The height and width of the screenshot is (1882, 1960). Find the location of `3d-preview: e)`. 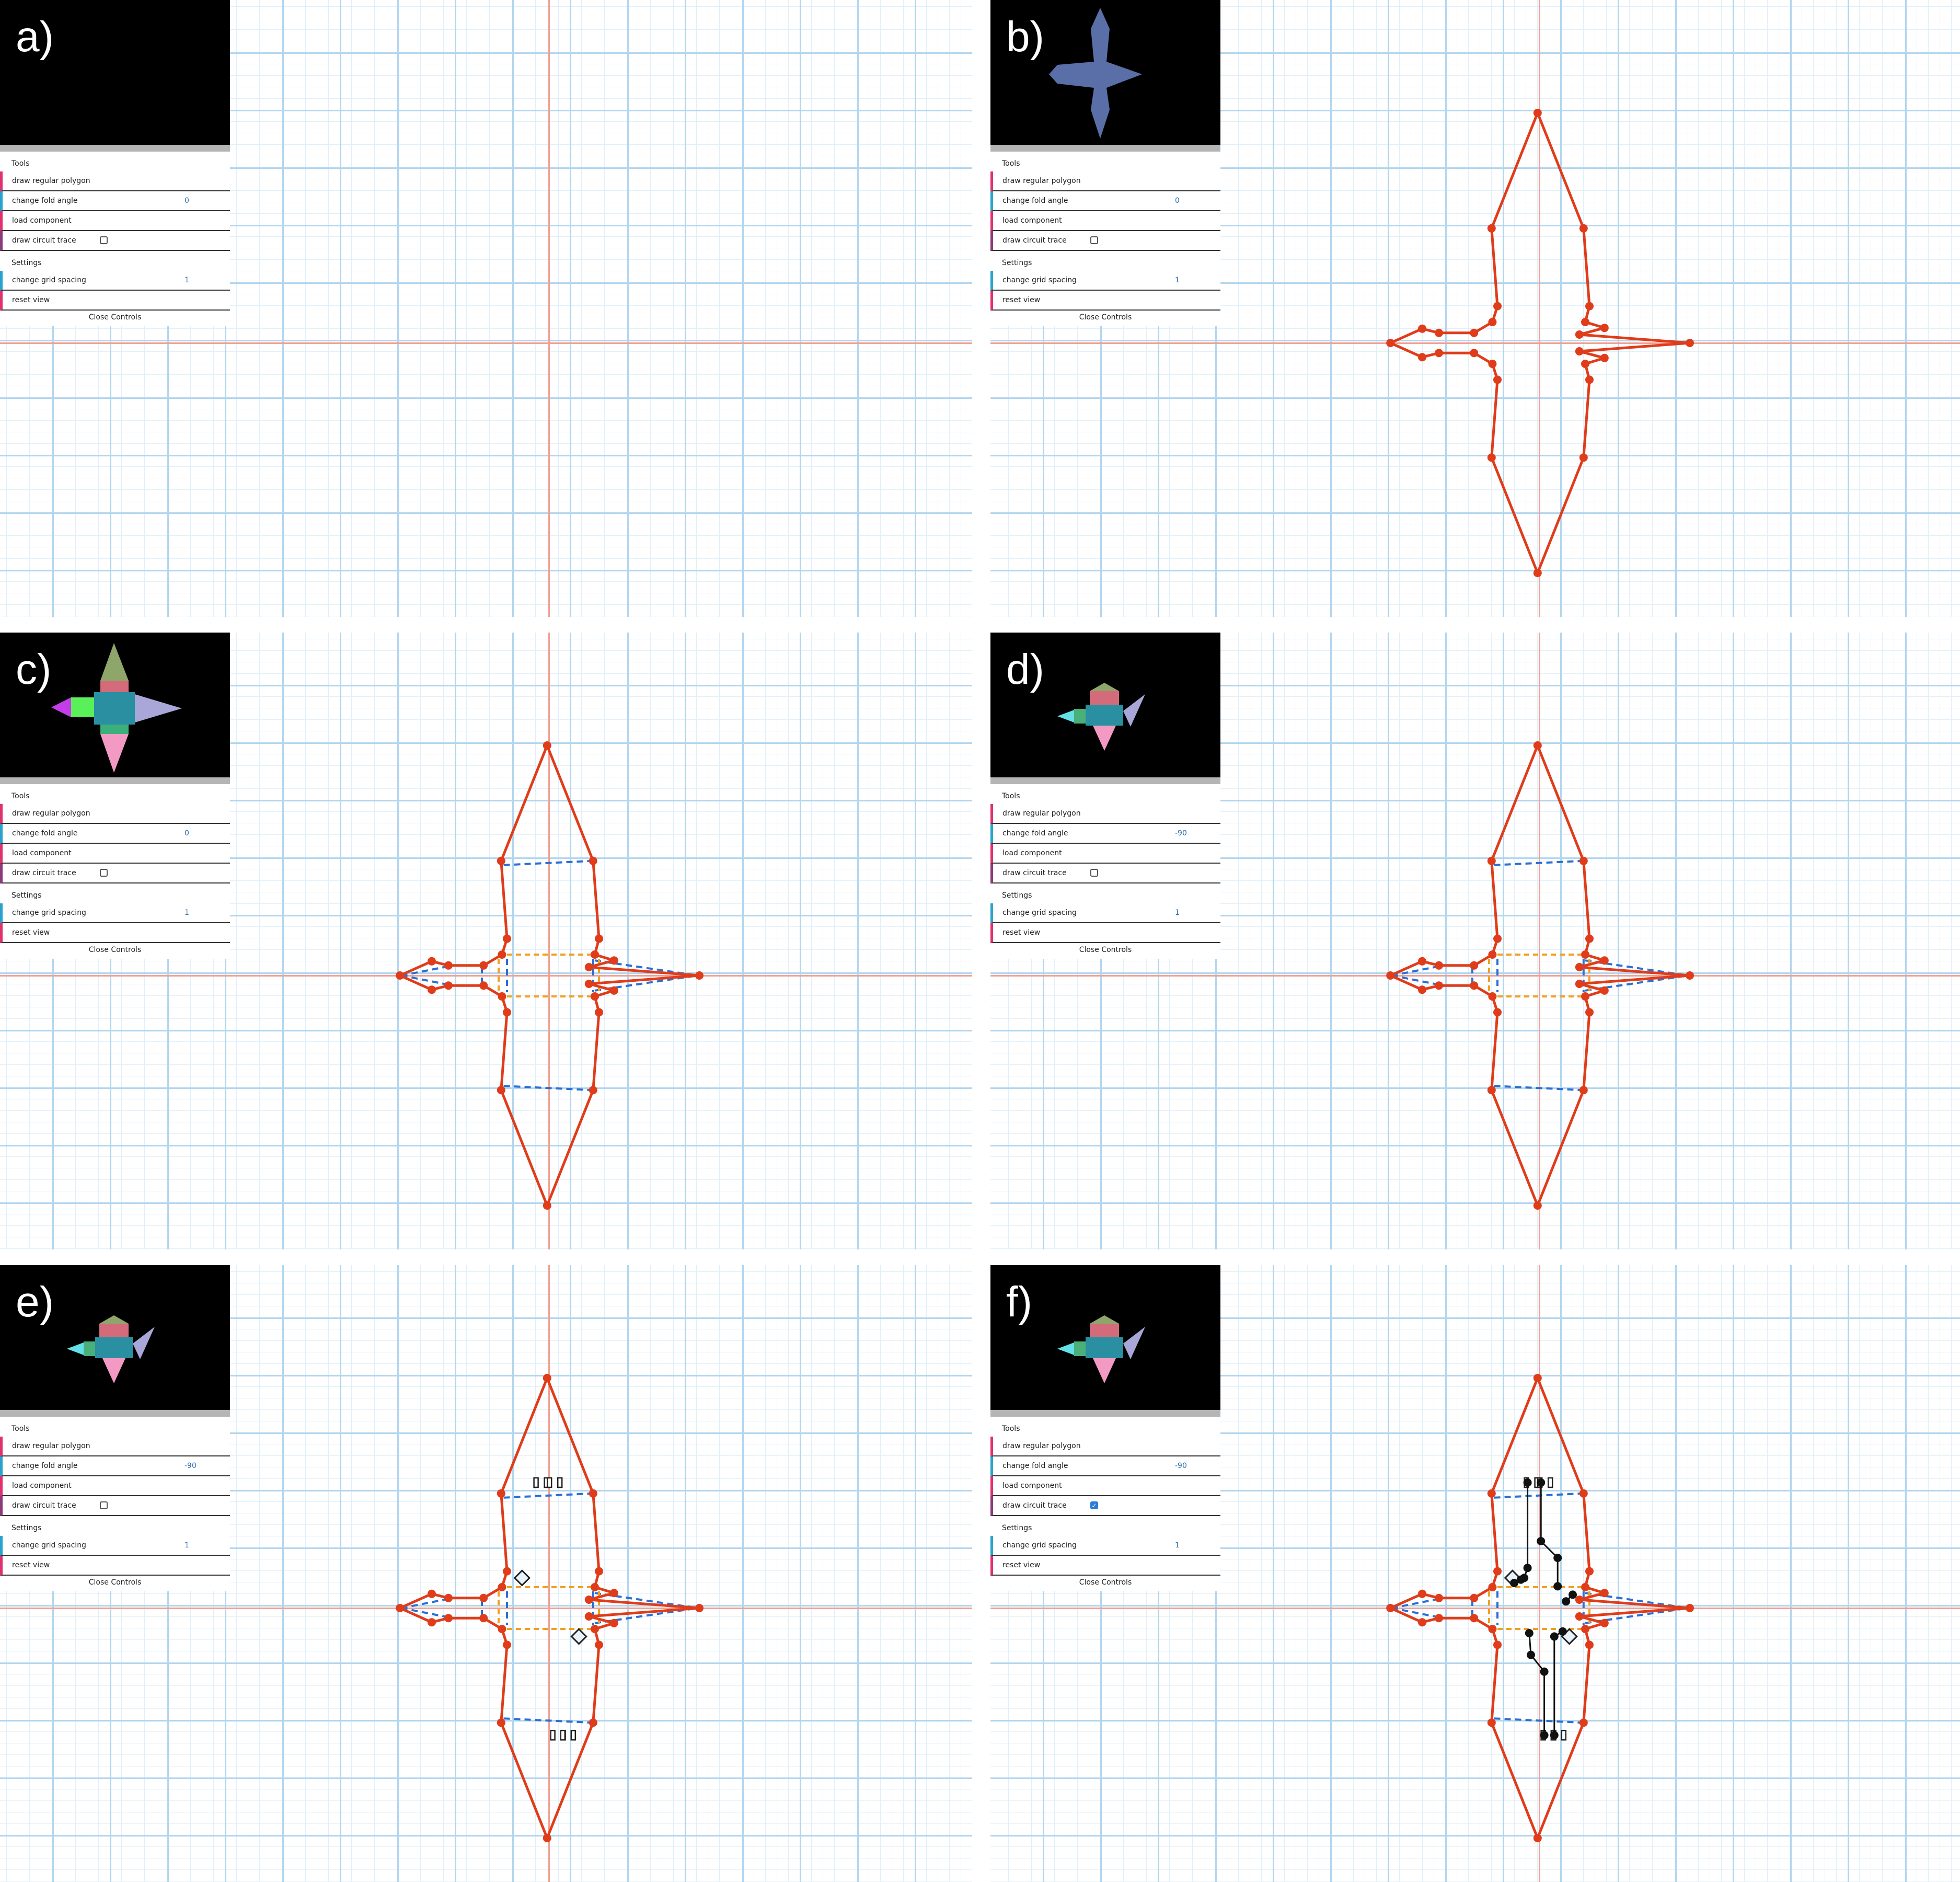

3d-preview: e) is located at coordinates (115, 1338).